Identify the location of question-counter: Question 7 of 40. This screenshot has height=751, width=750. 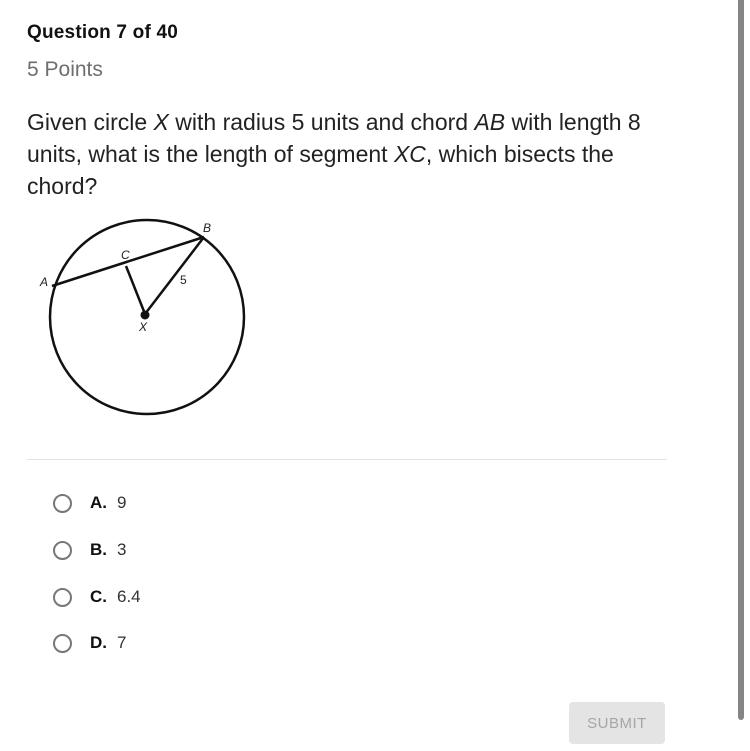
(103, 32).